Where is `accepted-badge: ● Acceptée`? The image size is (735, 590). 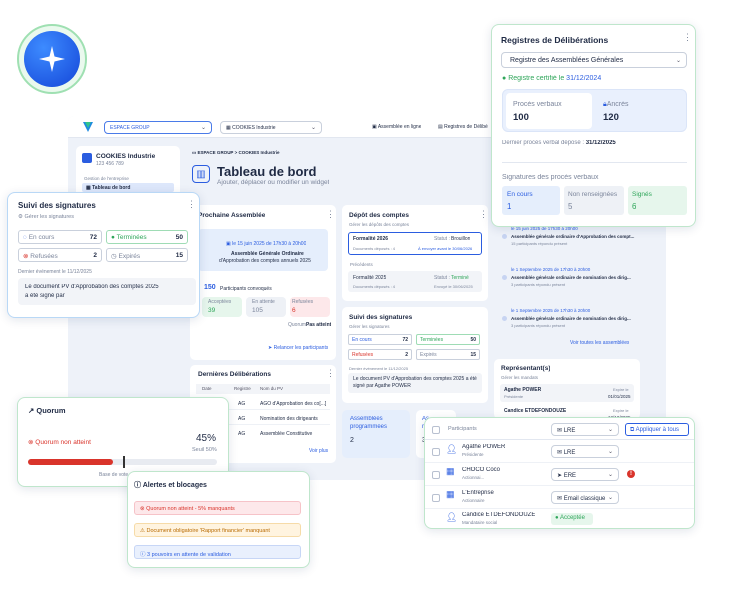
accepted-badge: ● Acceptée is located at coordinates (572, 519).